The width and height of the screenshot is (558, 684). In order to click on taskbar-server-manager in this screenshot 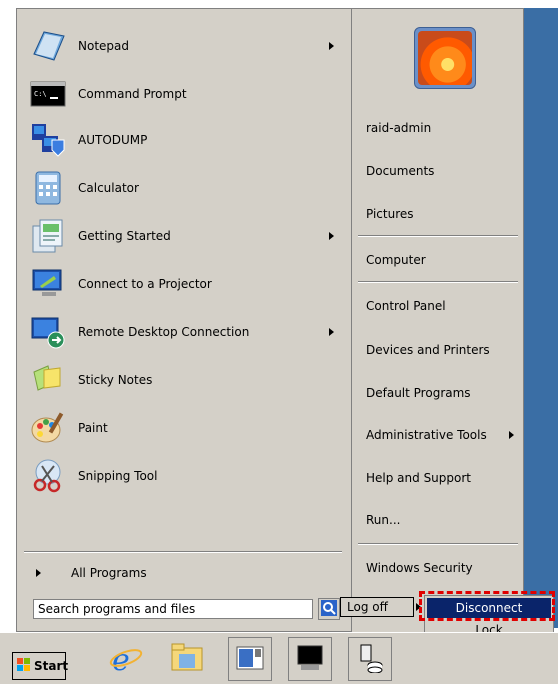, I will do `click(250, 659)`.